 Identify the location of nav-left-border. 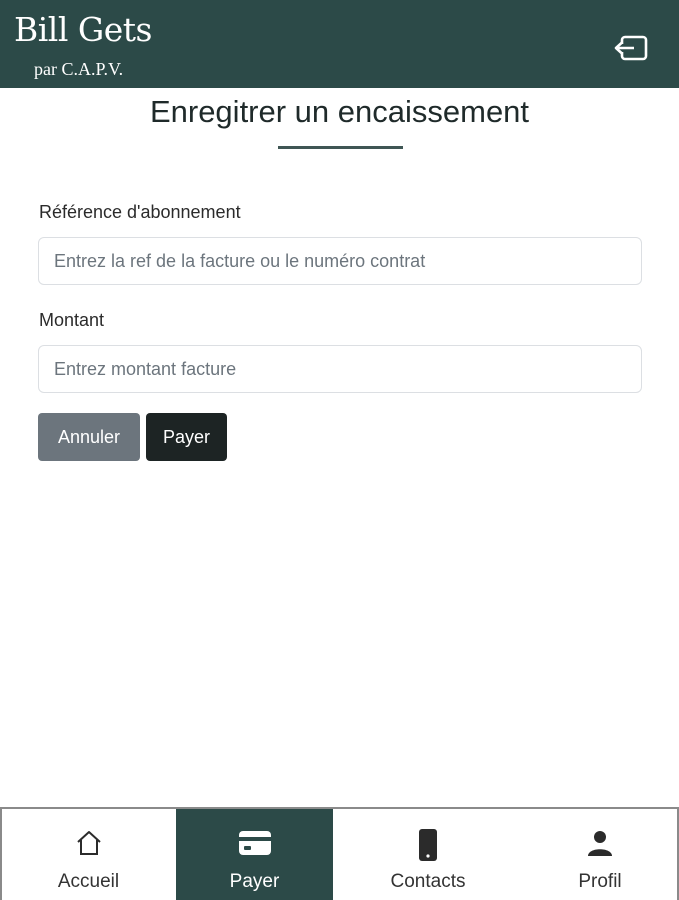
(1, 853).